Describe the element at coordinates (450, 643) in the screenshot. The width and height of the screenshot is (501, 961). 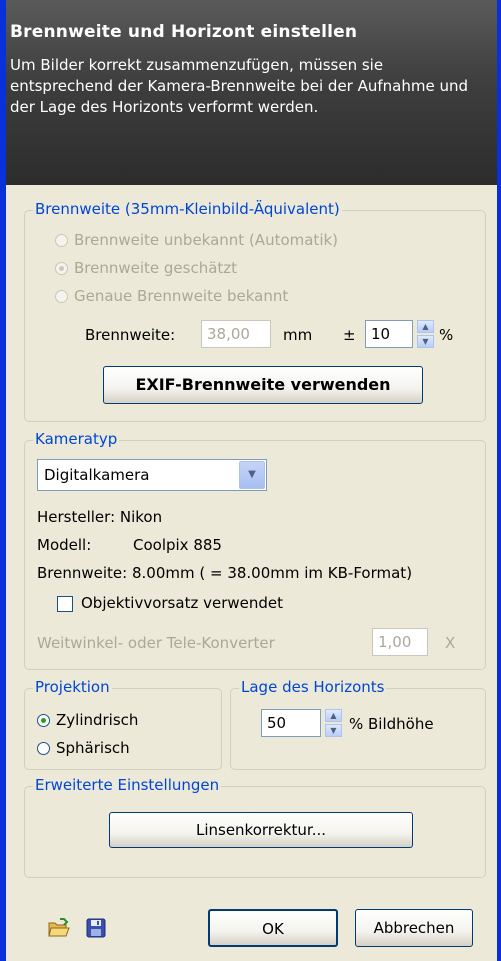
I see `converter-unit: X` at that location.